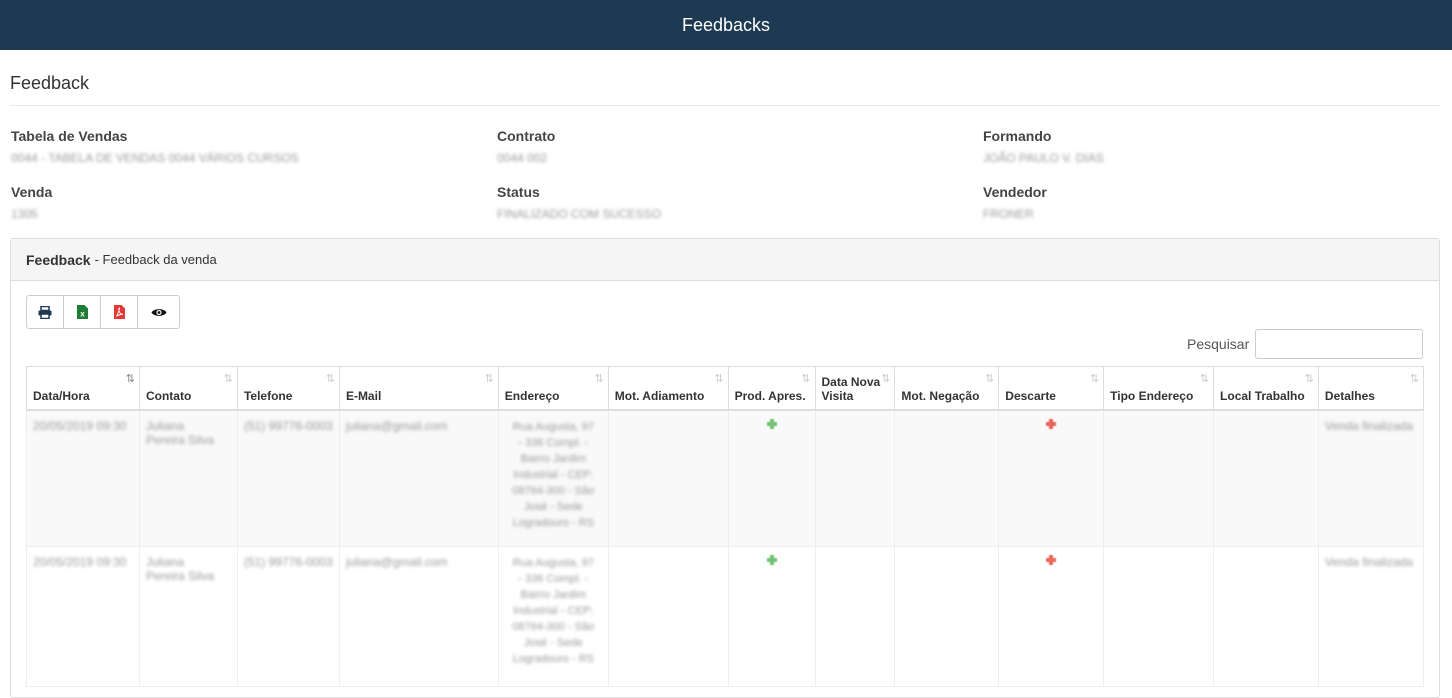  Describe the element at coordinates (1015, 202) in the screenshot. I see `info-vendedor: Vendedor FRONER` at that location.